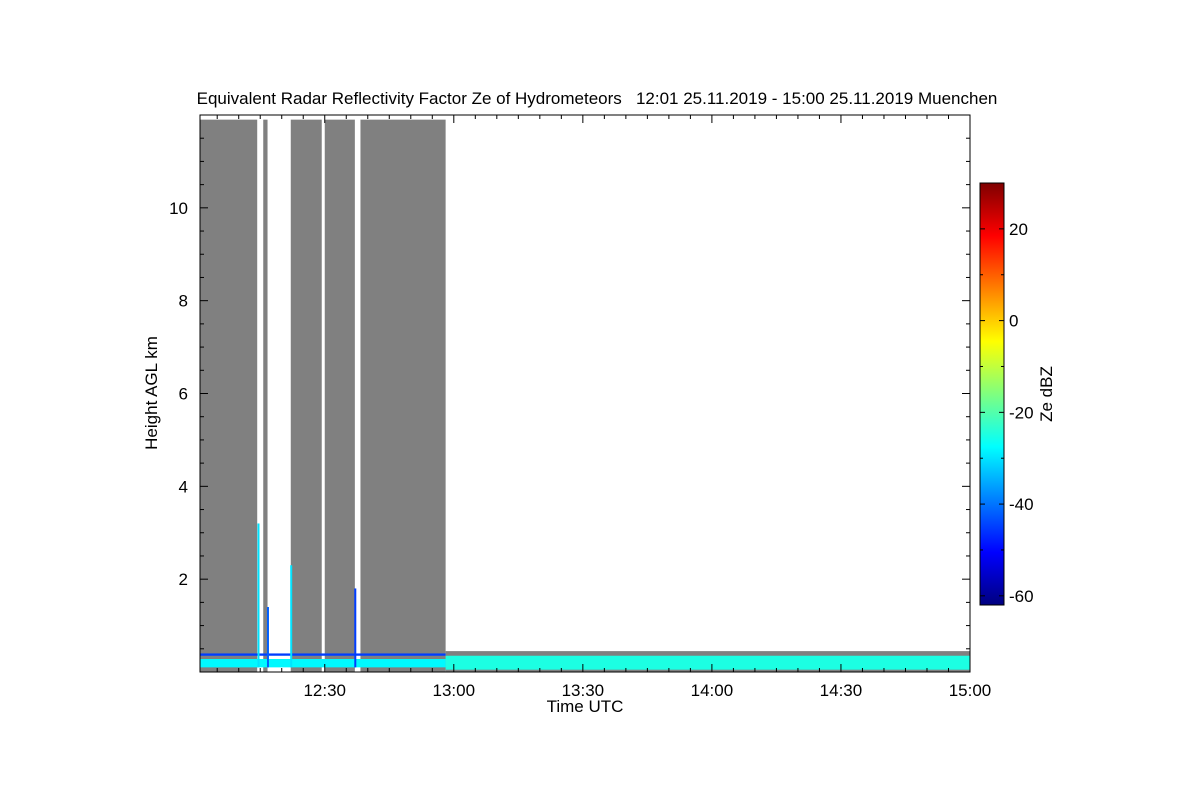 The height and width of the screenshot is (800, 1200). I want to click on y-tick-label: 10, so click(178, 208).